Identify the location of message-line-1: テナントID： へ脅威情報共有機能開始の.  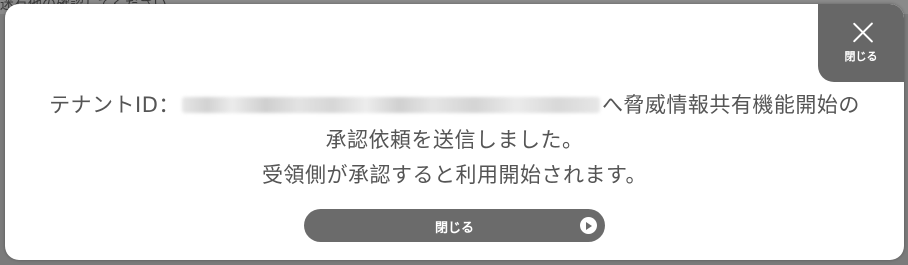
(454, 105).